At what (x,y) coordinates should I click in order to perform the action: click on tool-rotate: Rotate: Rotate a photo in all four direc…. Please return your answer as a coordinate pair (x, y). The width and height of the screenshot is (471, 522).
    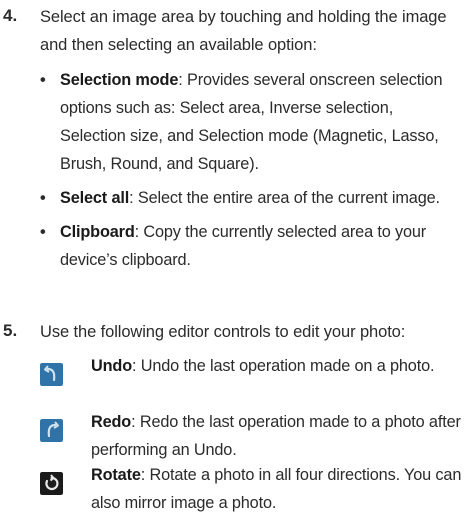
    Looking at the image, I should click on (251, 494).